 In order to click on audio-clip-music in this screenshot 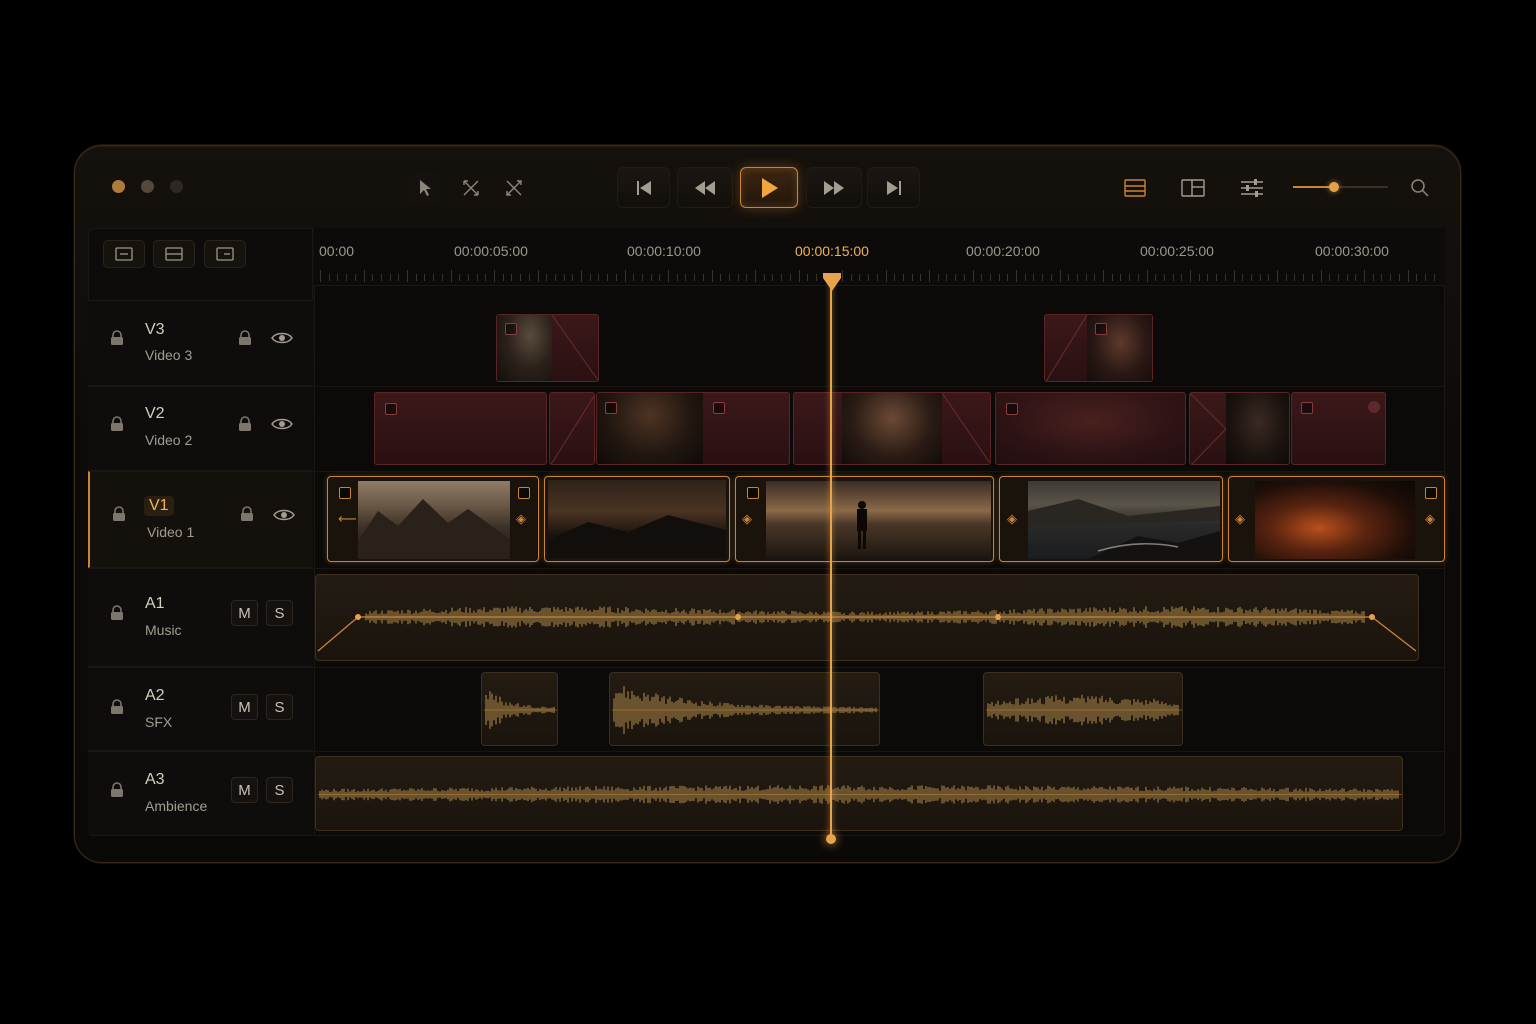, I will do `click(867, 617)`.